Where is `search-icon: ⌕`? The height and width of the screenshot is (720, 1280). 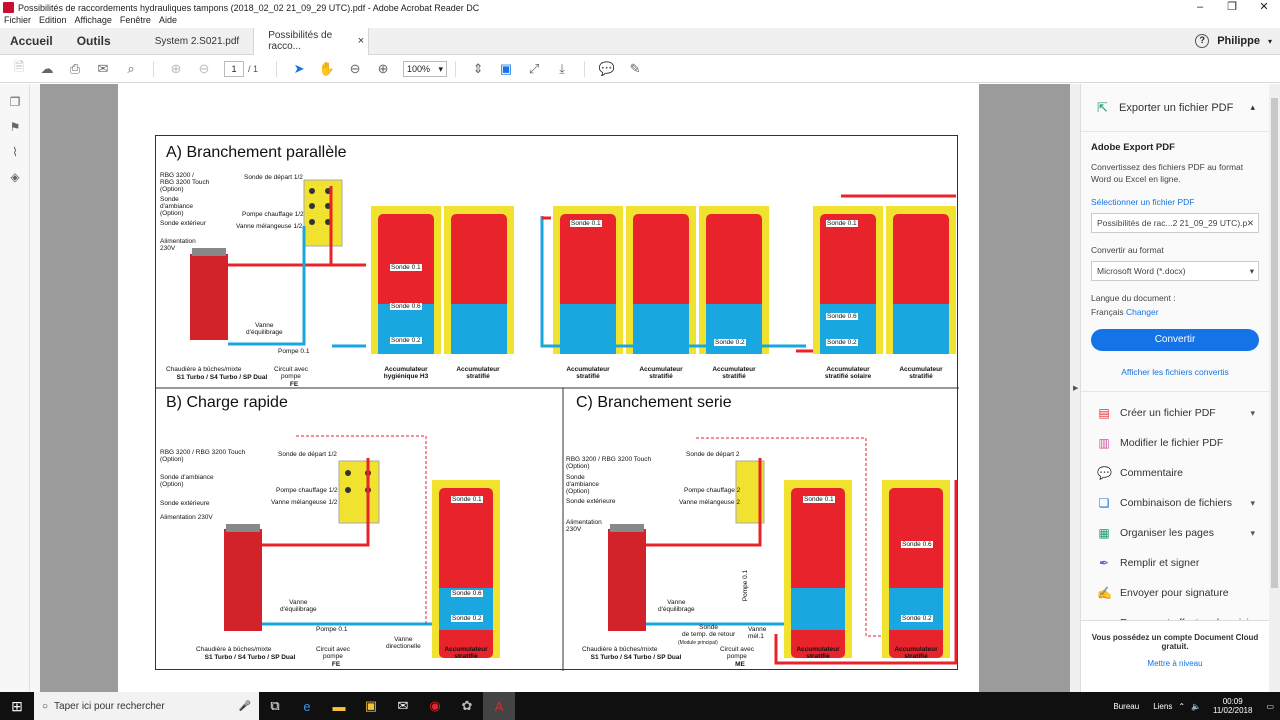 search-icon: ⌕ is located at coordinates (131, 69).